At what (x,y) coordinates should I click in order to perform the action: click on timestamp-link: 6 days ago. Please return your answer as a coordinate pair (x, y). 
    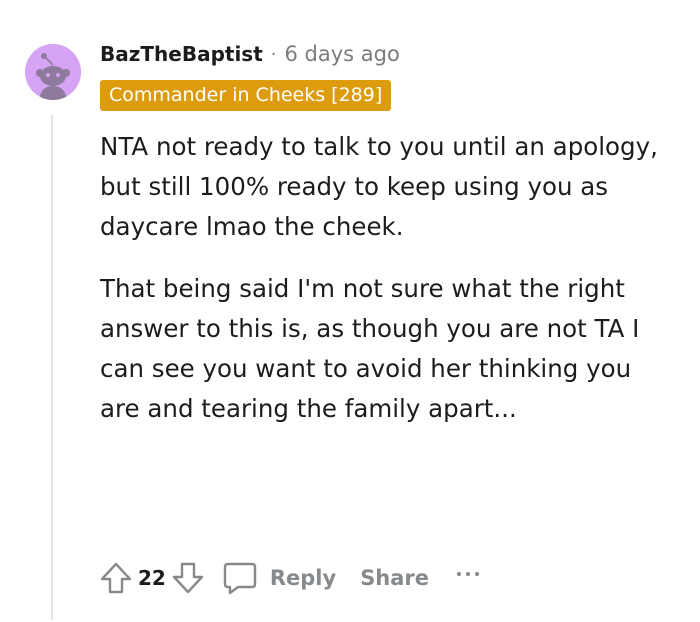
    Looking at the image, I should click on (342, 54).